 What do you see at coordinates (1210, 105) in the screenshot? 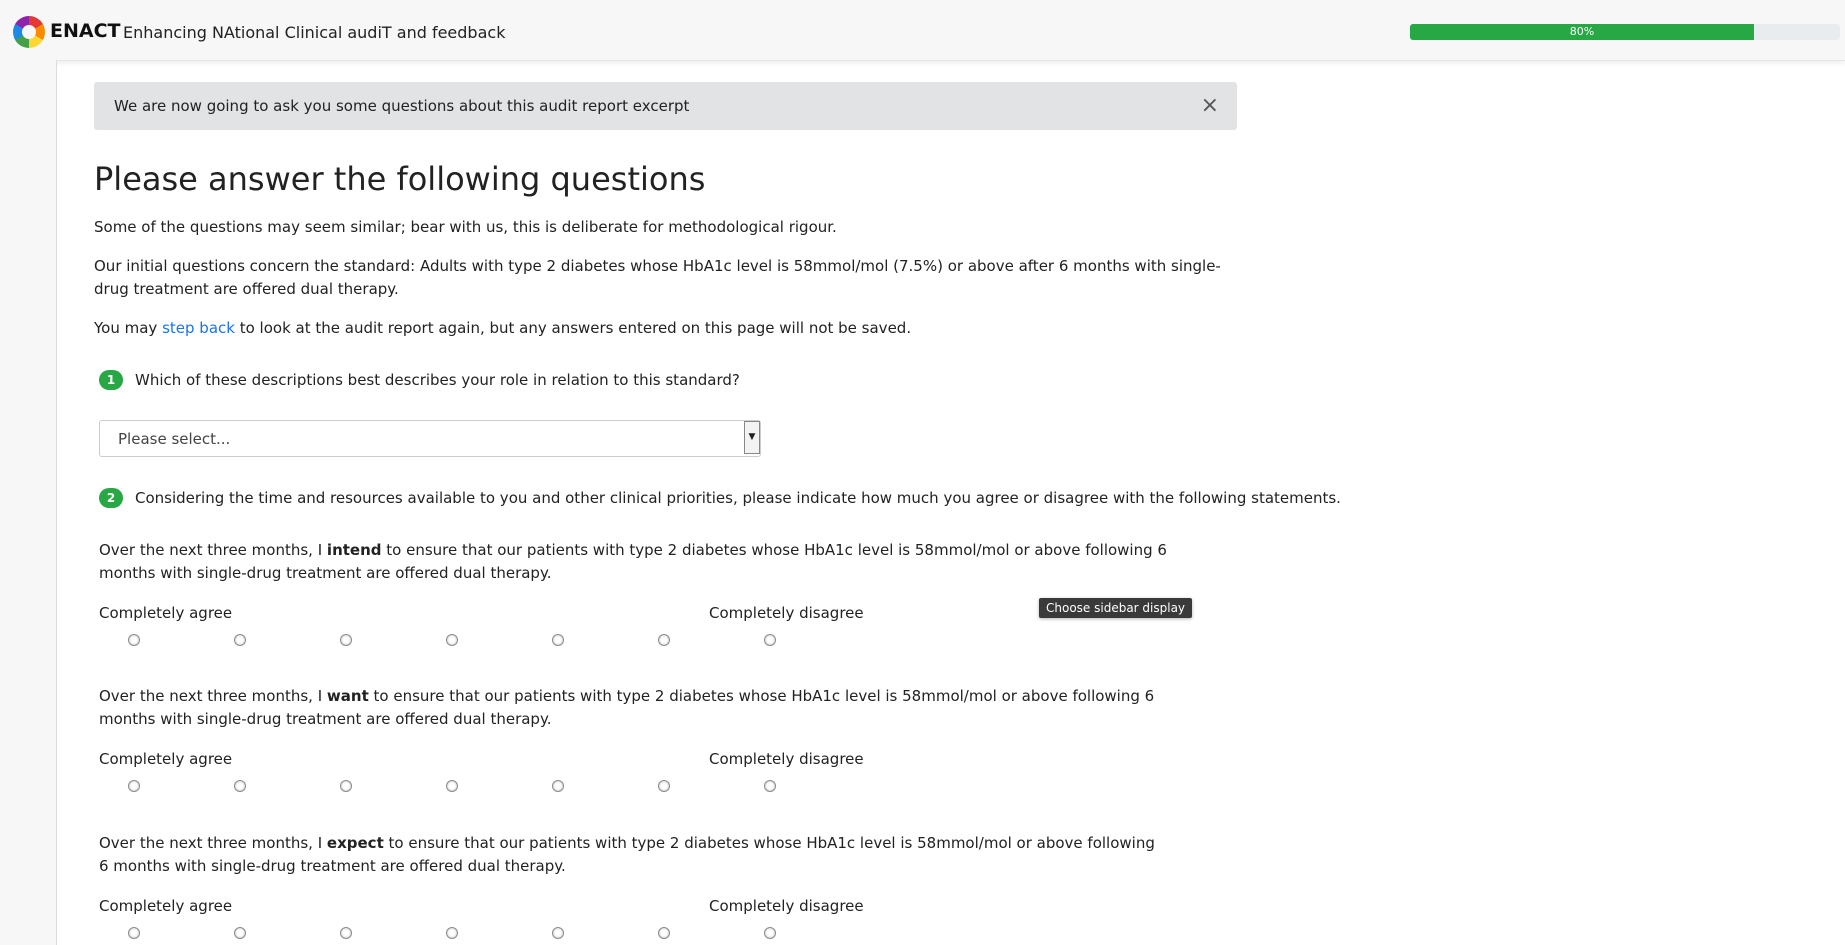
I see `close-icon: ×` at bounding box center [1210, 105].